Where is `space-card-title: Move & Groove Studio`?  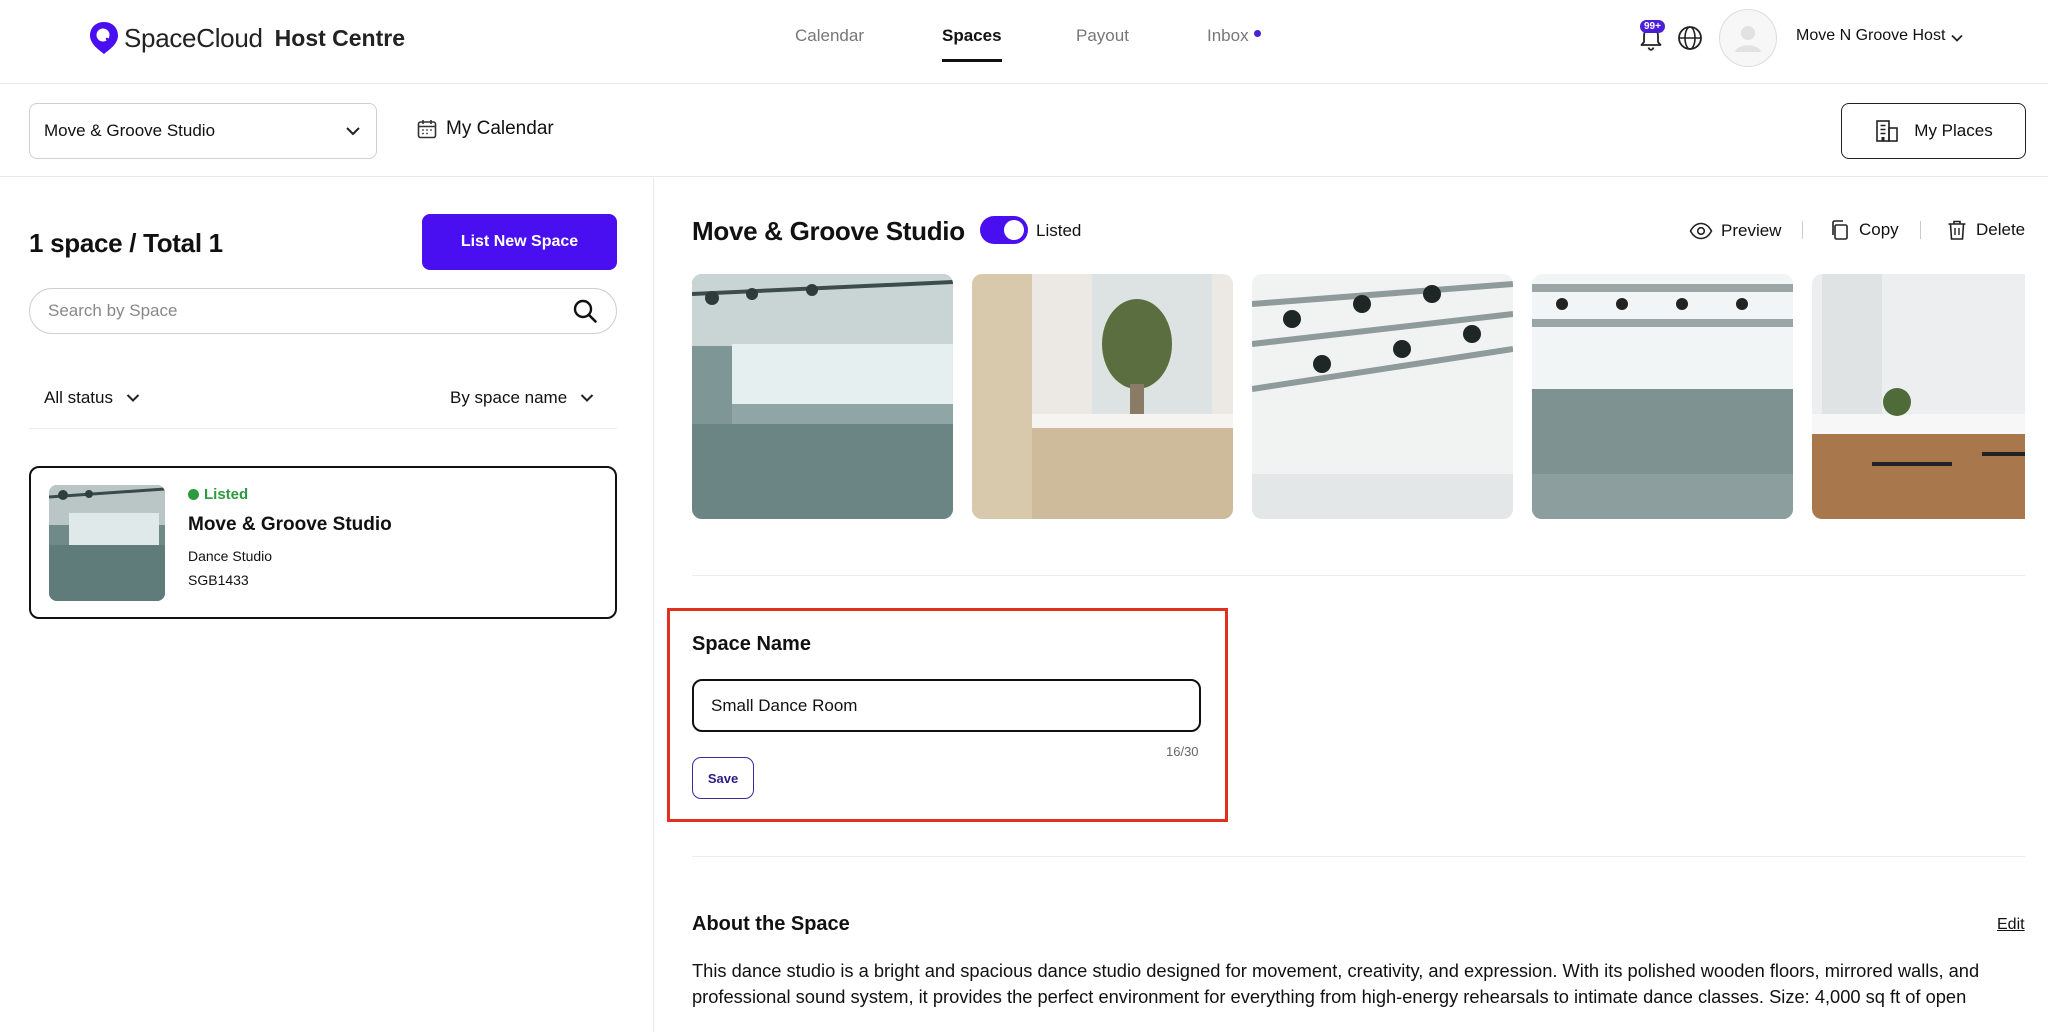
space-card-title: Move & Groove Studio is located at coordinates (290, 524).